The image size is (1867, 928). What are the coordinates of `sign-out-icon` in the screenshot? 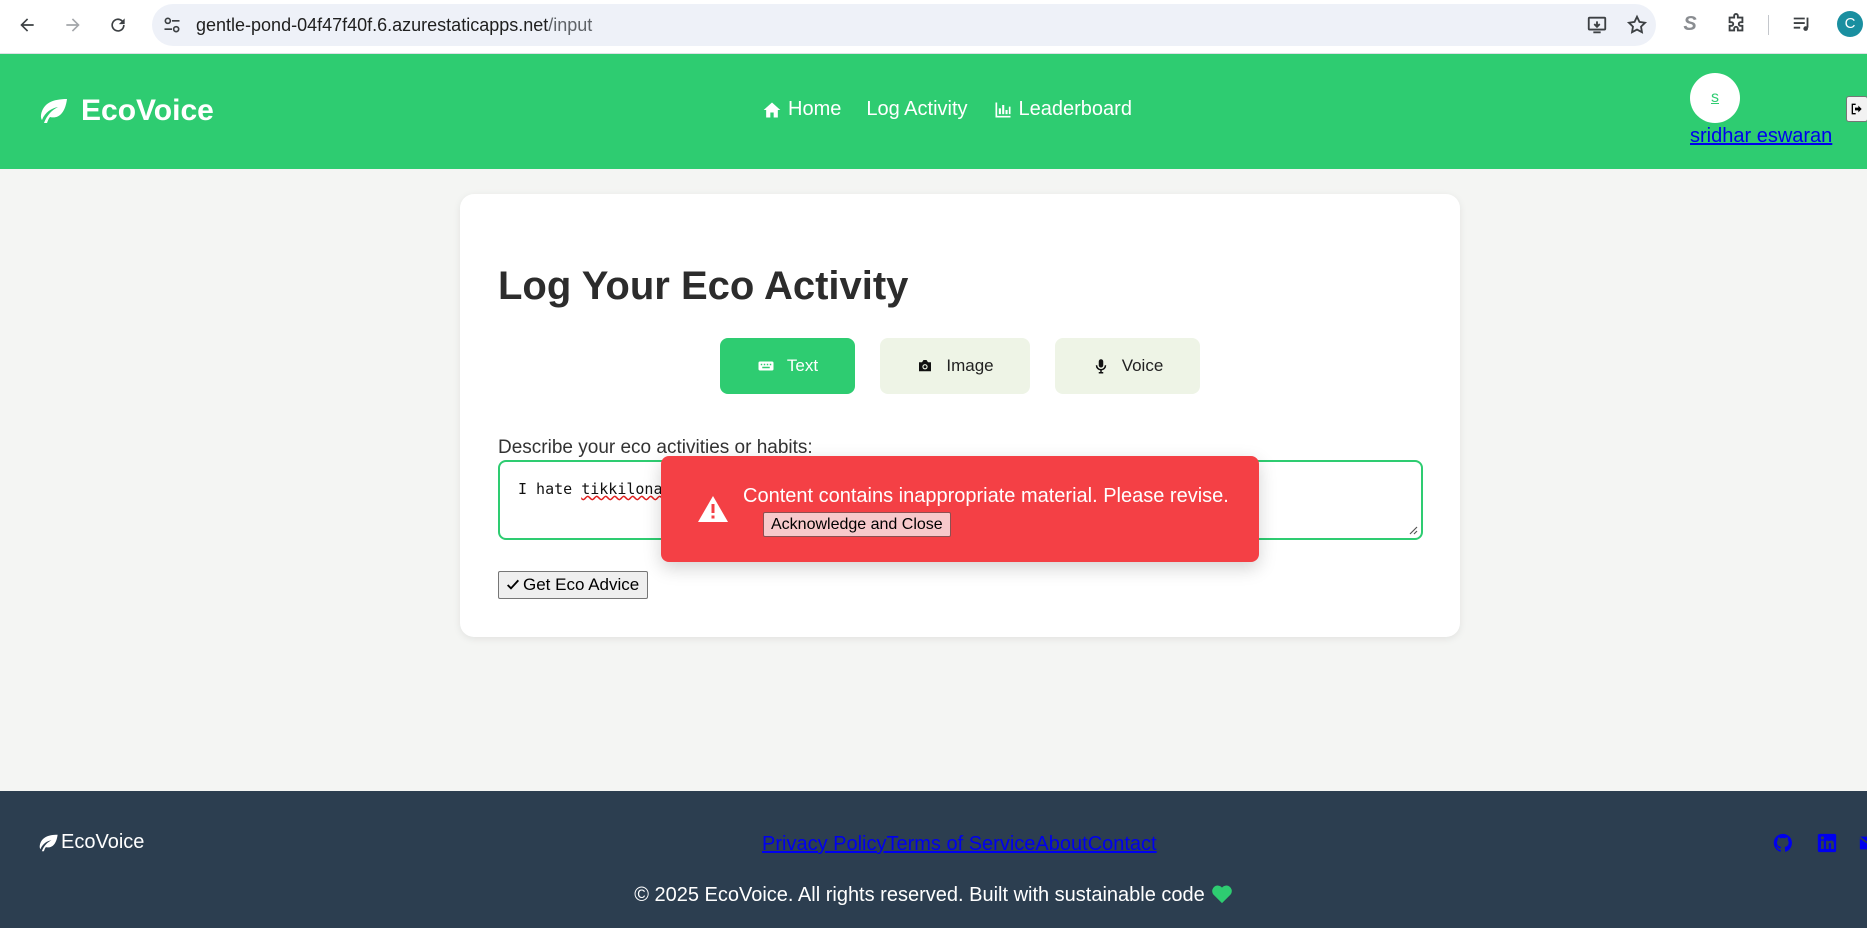 It's located at (1856, 109).